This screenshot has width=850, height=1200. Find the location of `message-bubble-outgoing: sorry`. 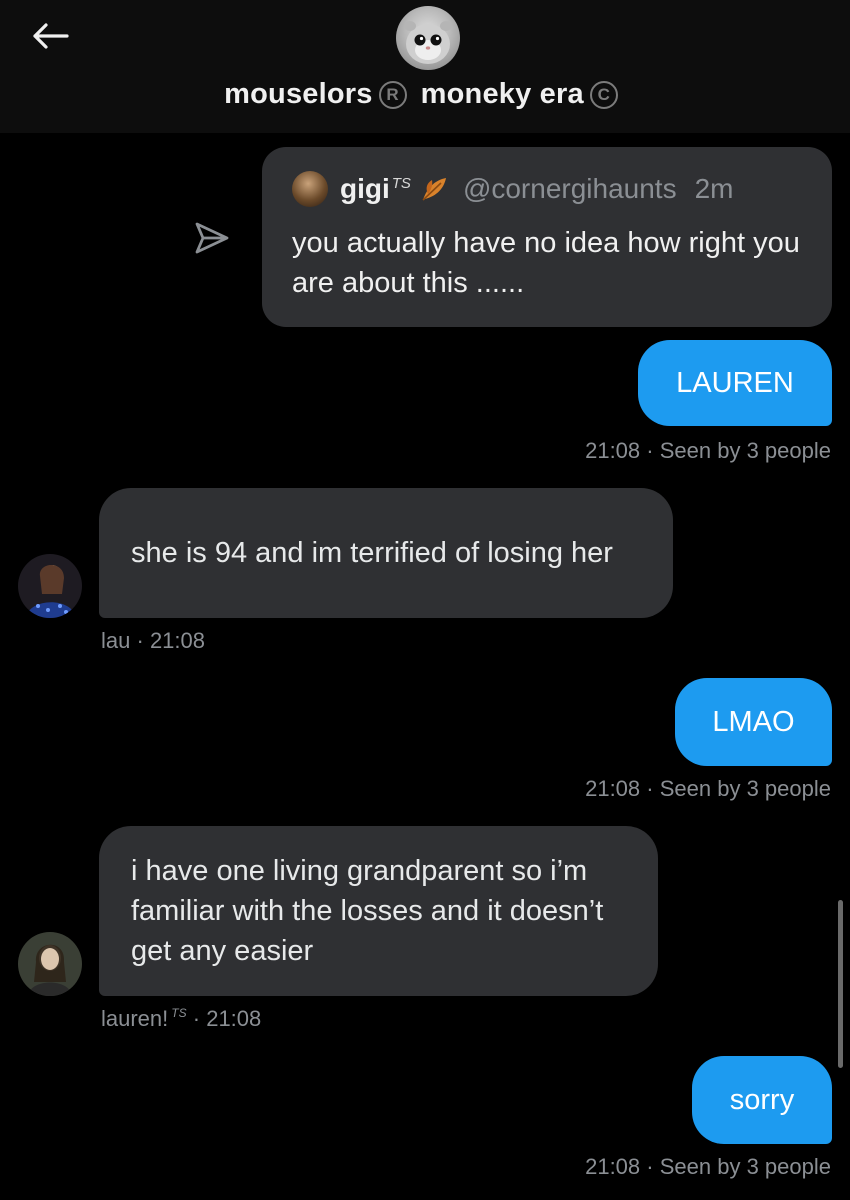

message-bubble-outgoing: sorry is located at coordinates (762, 1100).